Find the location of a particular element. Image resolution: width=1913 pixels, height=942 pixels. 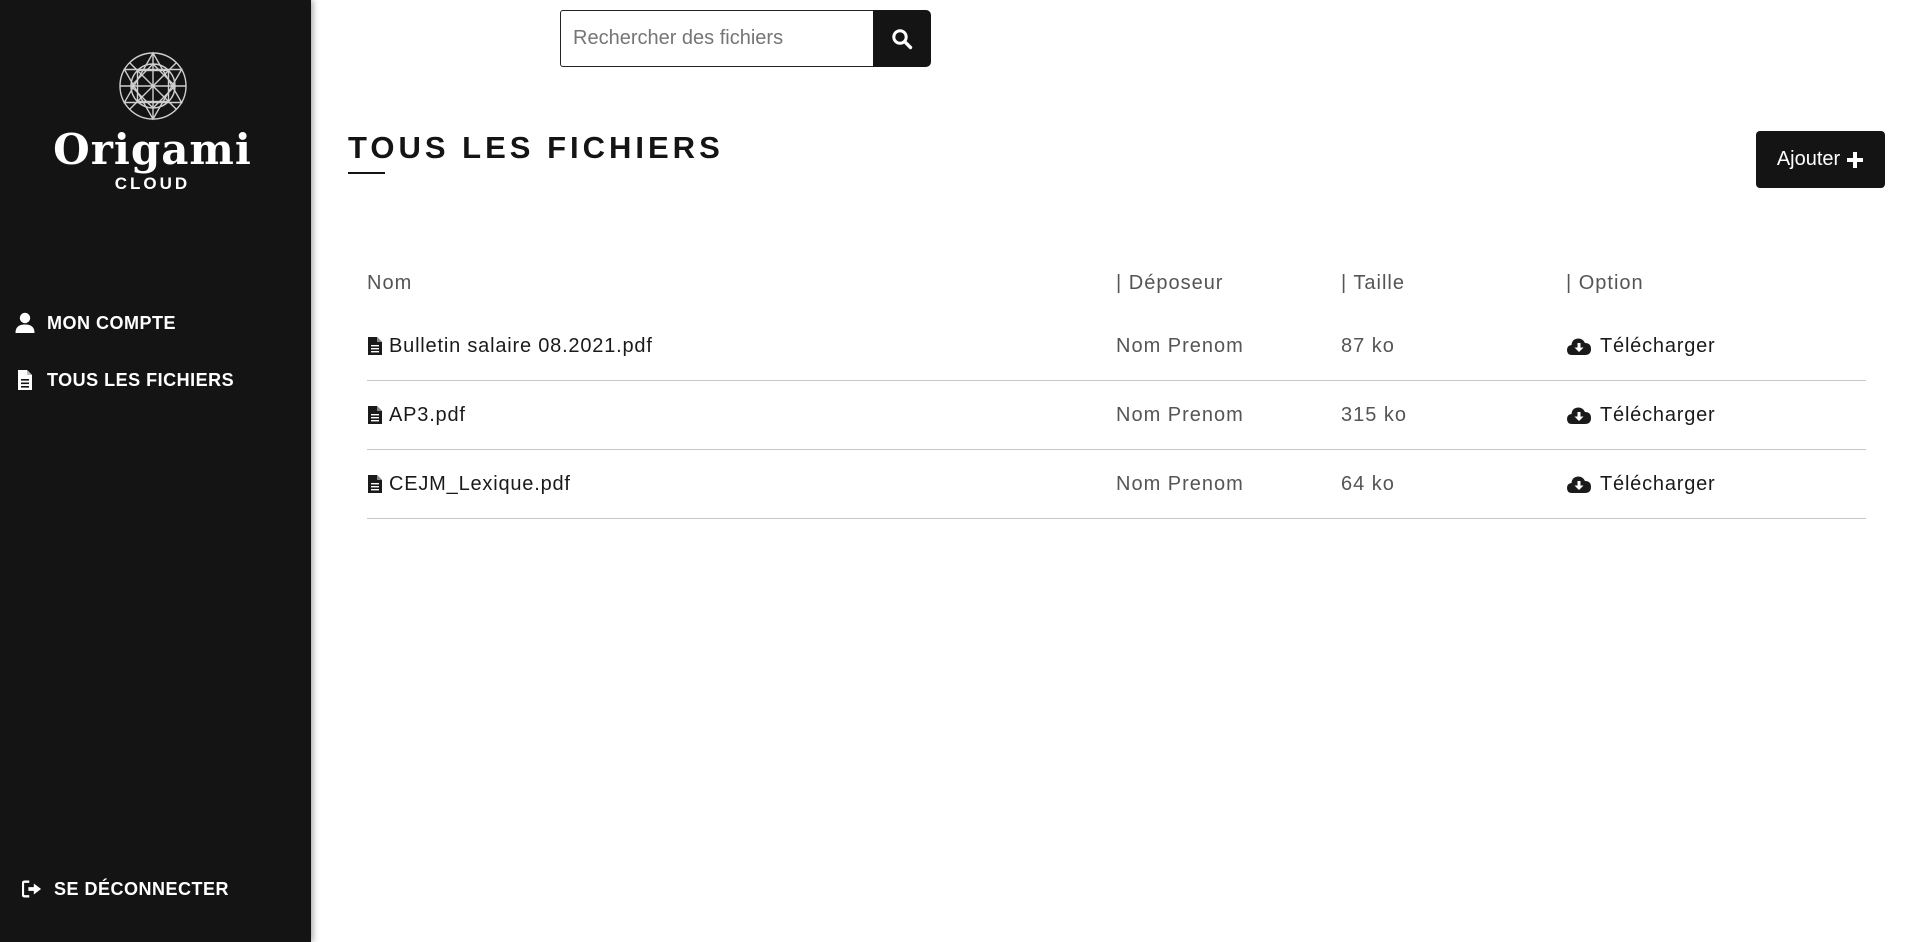

title-underline is located at coordinates (366, 173).